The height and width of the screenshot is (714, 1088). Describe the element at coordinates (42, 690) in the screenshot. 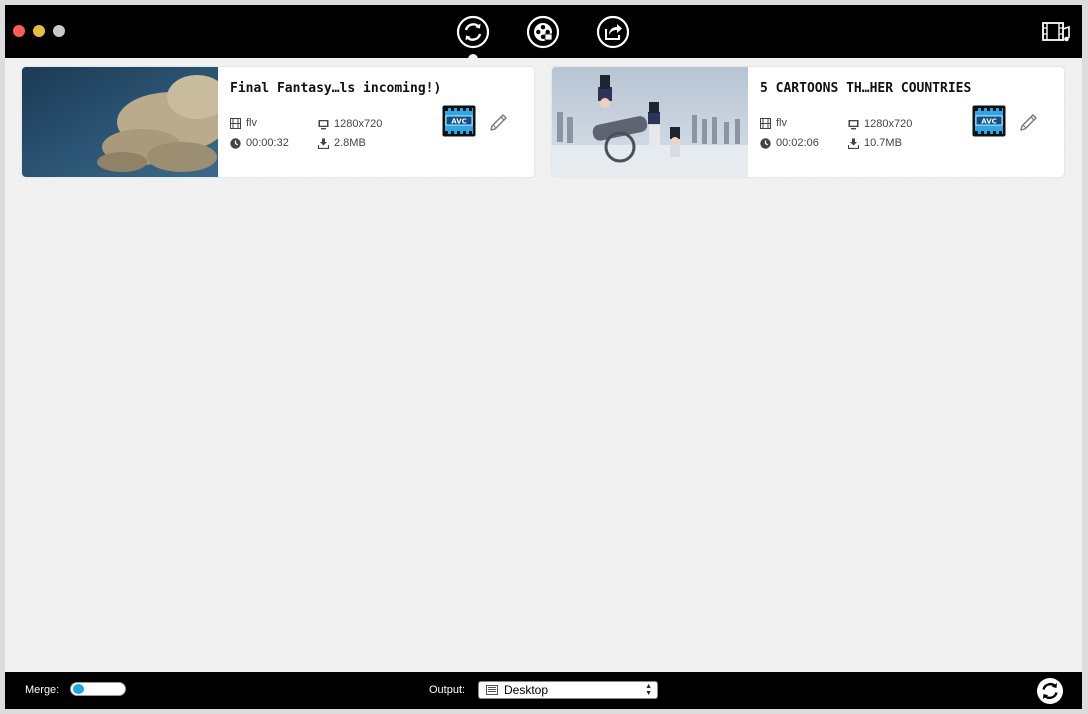

I see `merge-label: Merge:` at that location.